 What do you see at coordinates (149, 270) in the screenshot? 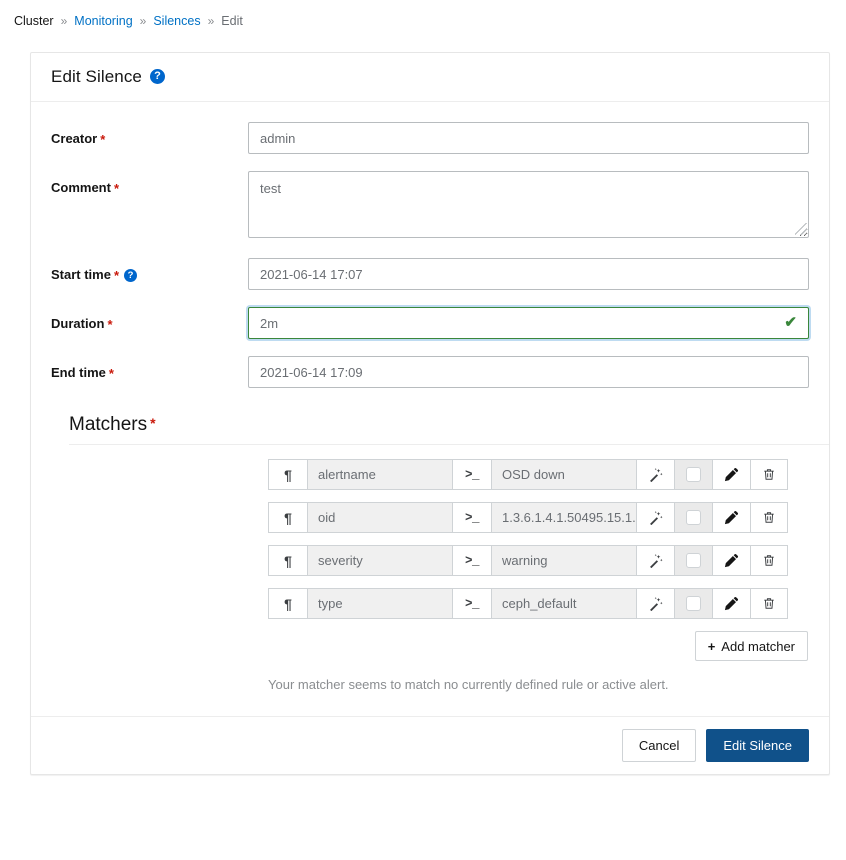
I see `start-time-label: Start time *?` at bounding box center [149, 270].